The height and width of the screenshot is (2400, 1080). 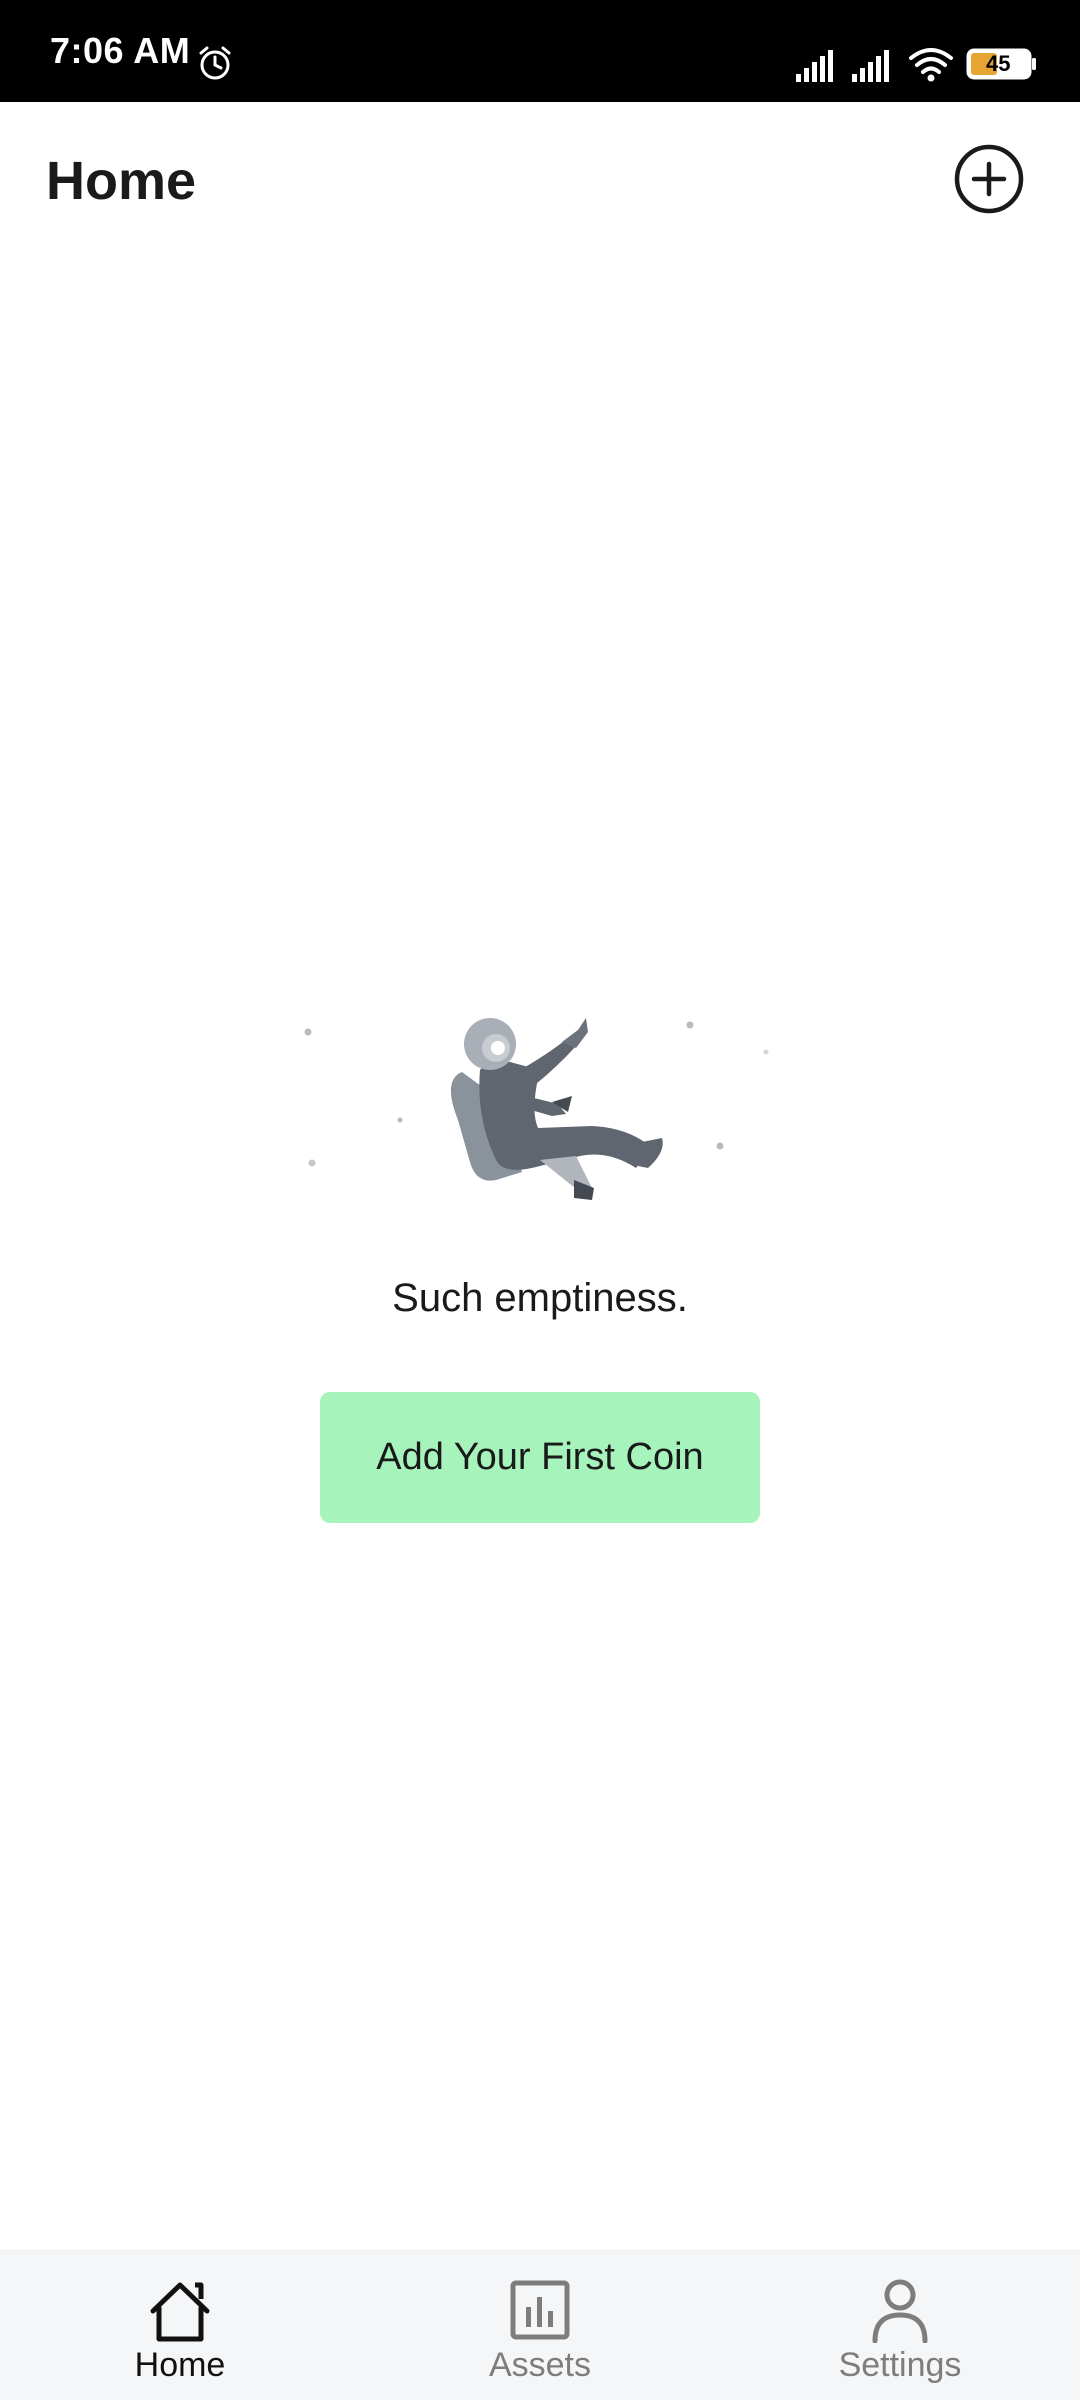 I want to click on nav-item-home: Home, so click(x=180, y=2325).